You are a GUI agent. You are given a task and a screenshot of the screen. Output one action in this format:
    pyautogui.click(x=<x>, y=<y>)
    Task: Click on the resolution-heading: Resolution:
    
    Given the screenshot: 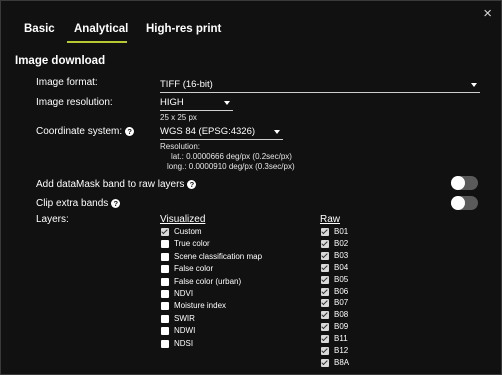 What is the action you would take?
    pyautogui.click(x=180, y=146)
    